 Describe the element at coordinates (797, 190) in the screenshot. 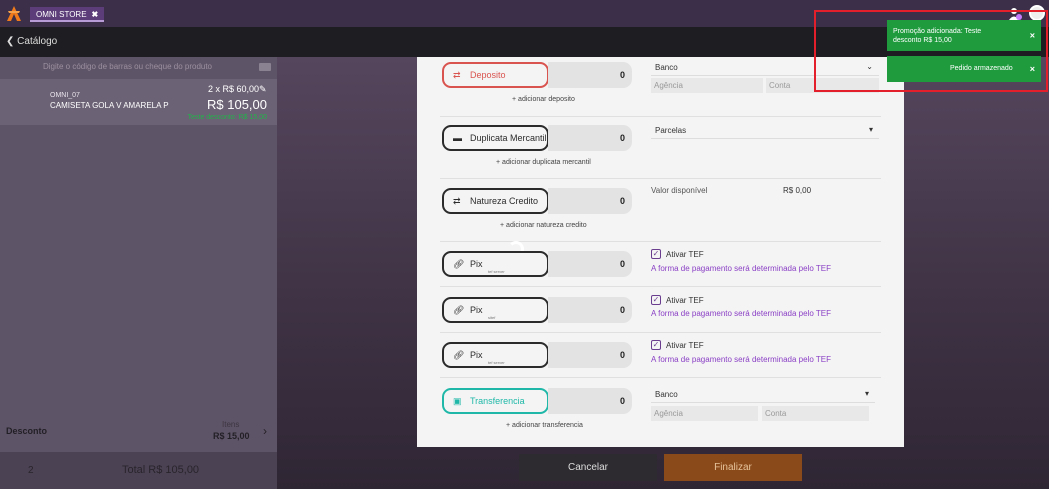

I see `valor-disponivel-value: R$ 0,00` at that location.